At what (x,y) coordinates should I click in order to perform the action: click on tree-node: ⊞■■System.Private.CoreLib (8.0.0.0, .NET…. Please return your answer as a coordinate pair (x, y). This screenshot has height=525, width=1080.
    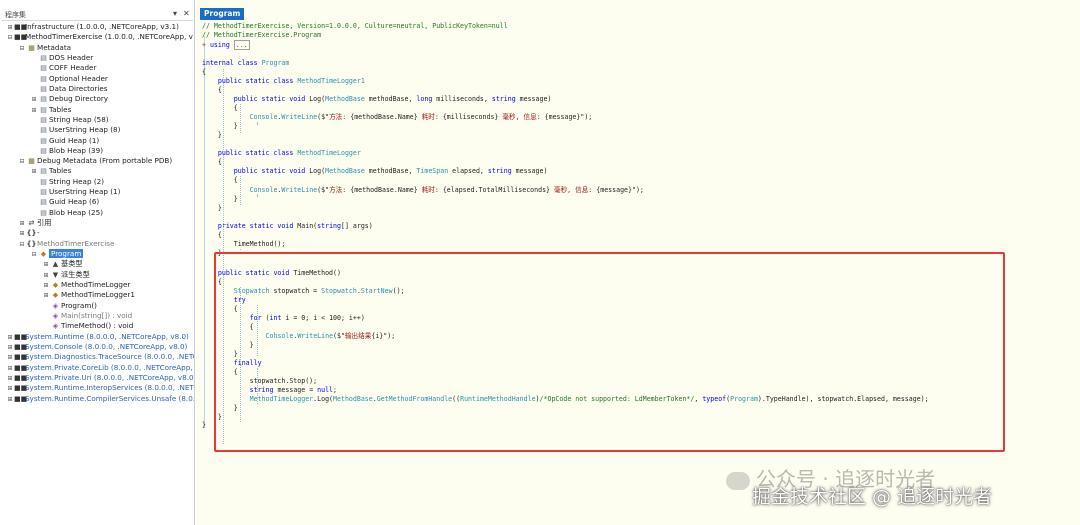
    Looking at the image, I should click on (100, 368).